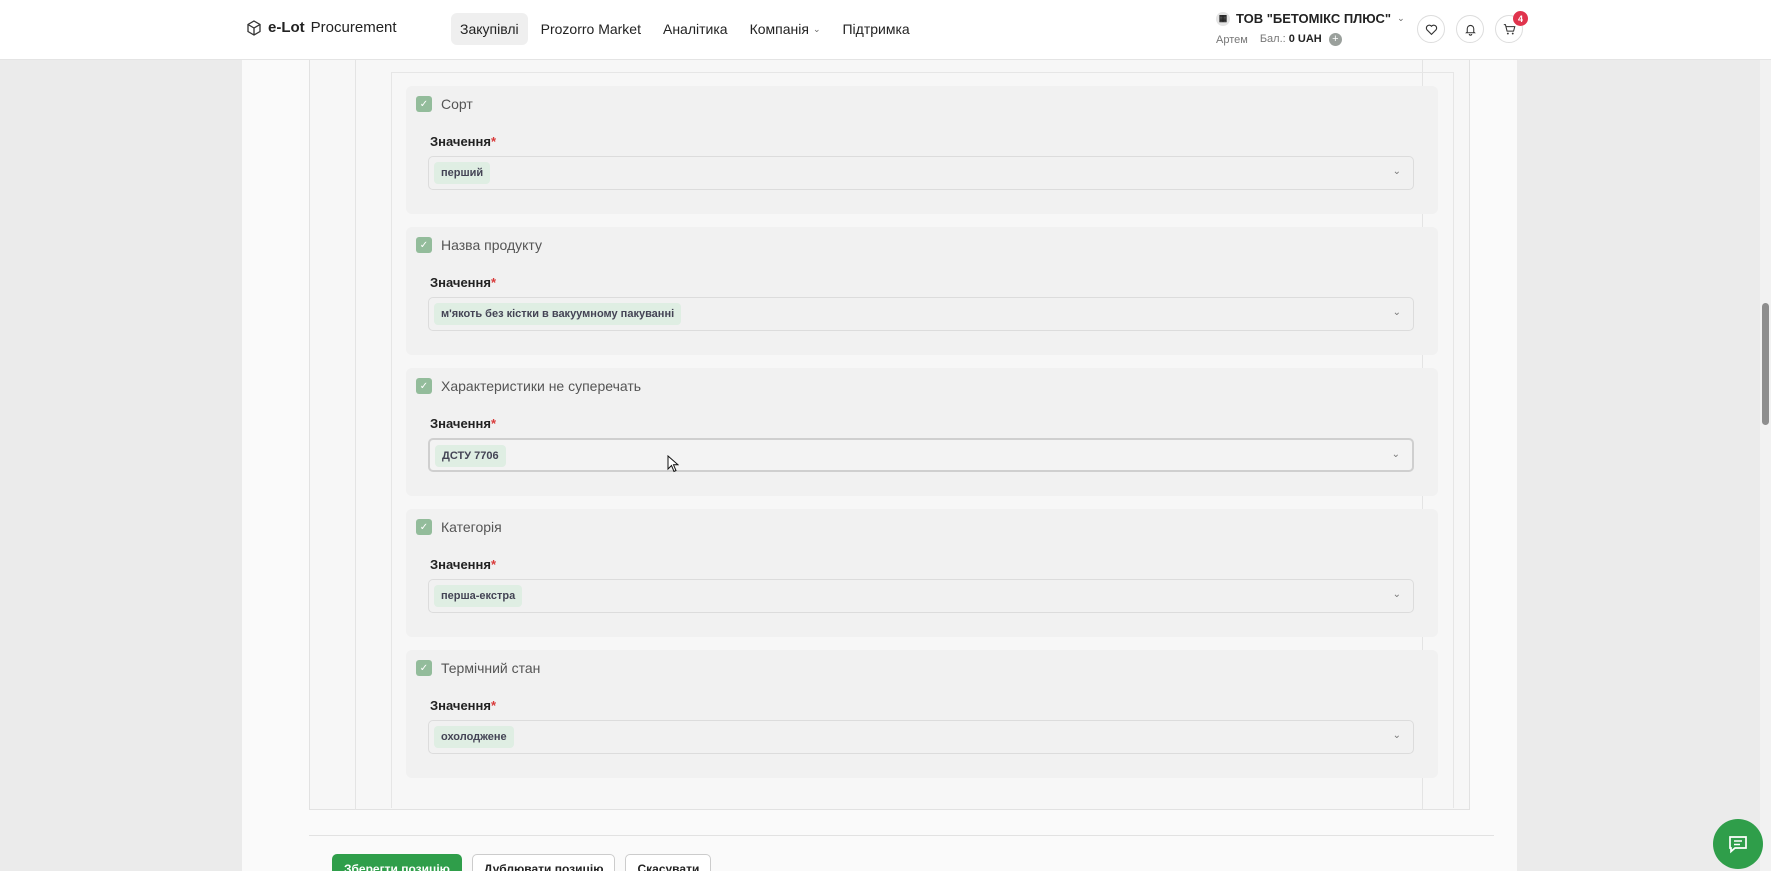 The image size is (1771, 871). I want to click on feature-title: Сорт, so click(457, 104).